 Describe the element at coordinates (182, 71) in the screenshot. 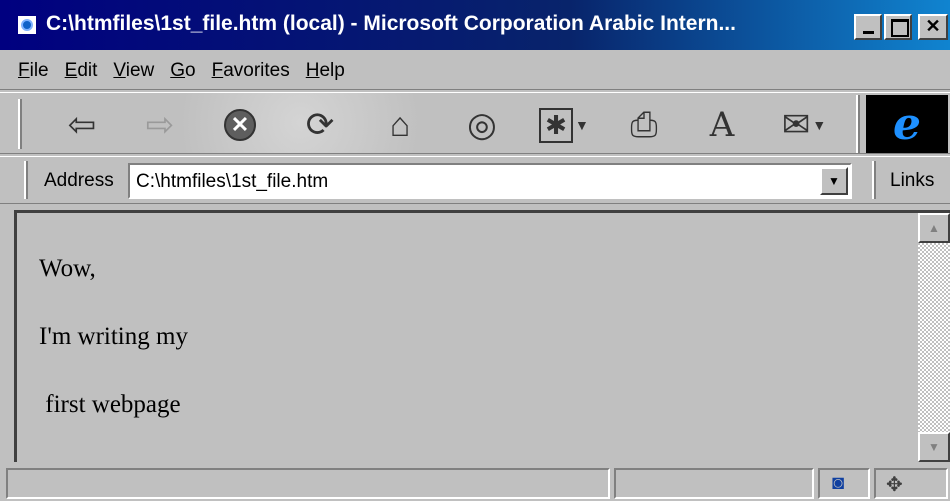

I see `menu-go: Go` at that location.